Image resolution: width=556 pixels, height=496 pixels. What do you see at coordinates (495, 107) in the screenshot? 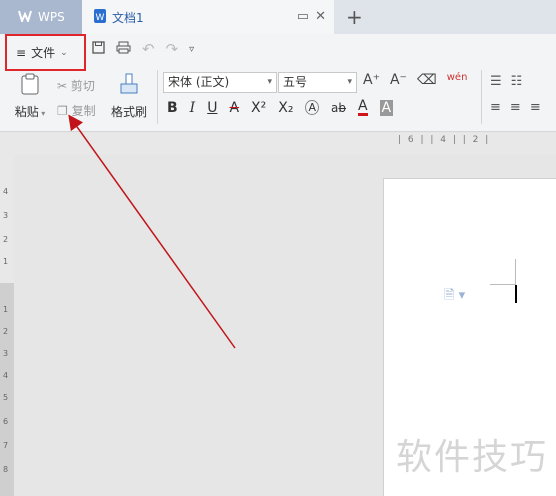
I see `align-left-icon: ≡` at bounding box center [495, 107].